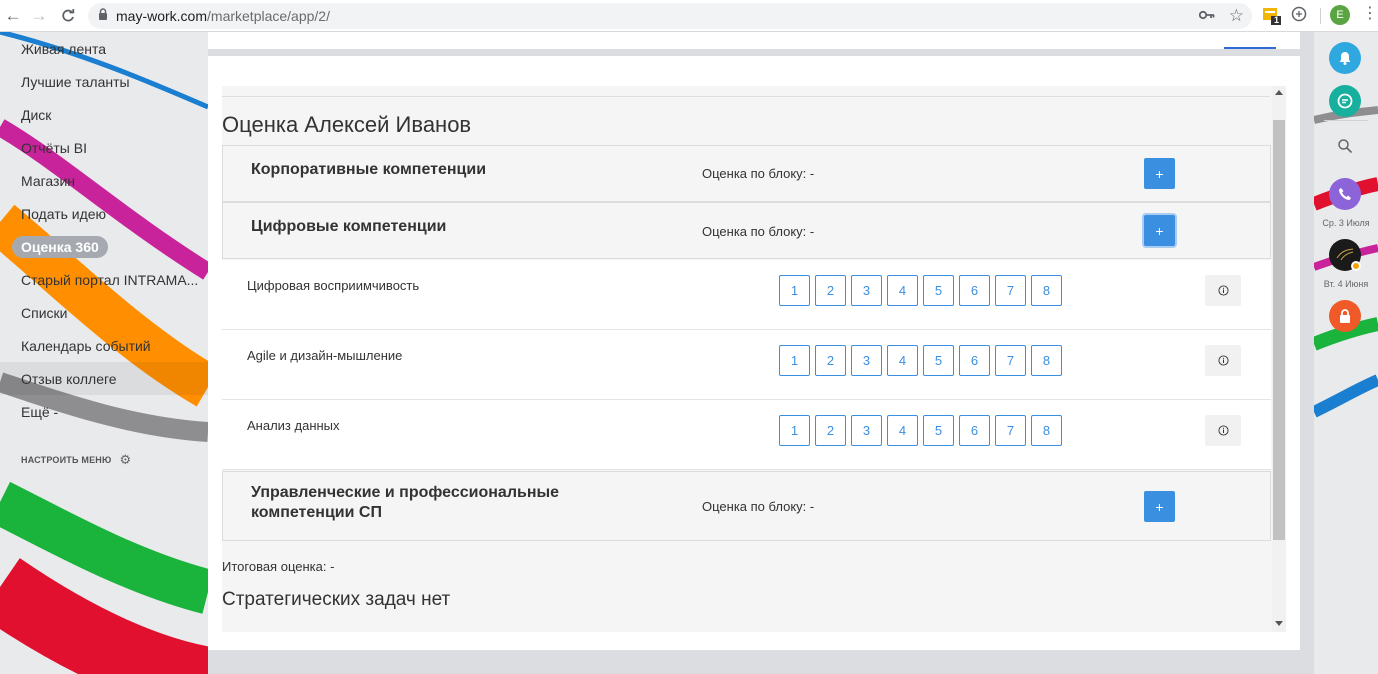 This screenshot has height=674, width=1378. I want to click on scrollbar-thumb, so click(1279, 330).